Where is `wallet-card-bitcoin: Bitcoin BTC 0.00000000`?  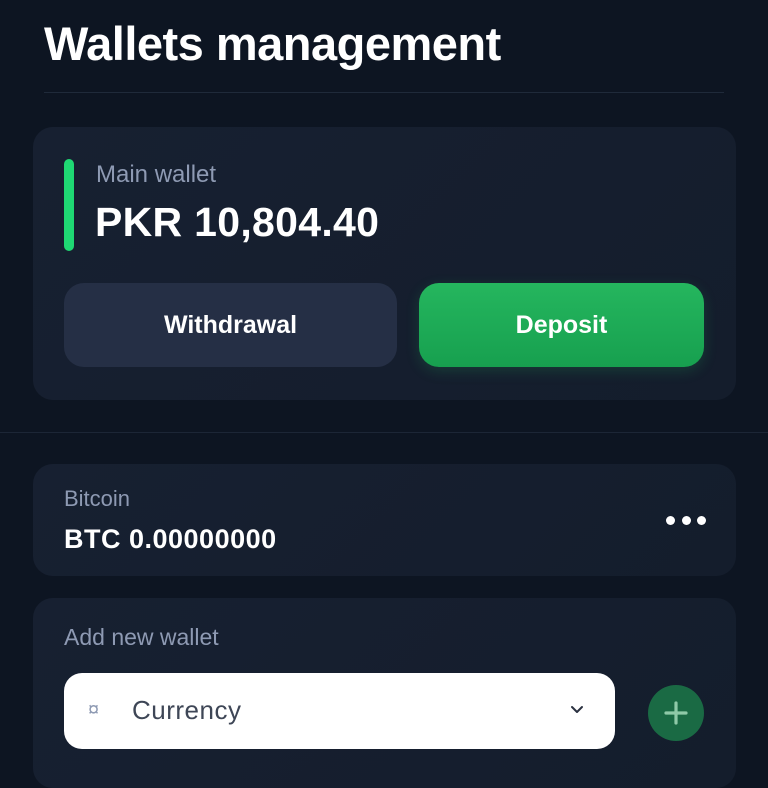
wallet-card-bitcoin: Bitcoin BTC 0.00000000 is located at coordinates (384, 520).